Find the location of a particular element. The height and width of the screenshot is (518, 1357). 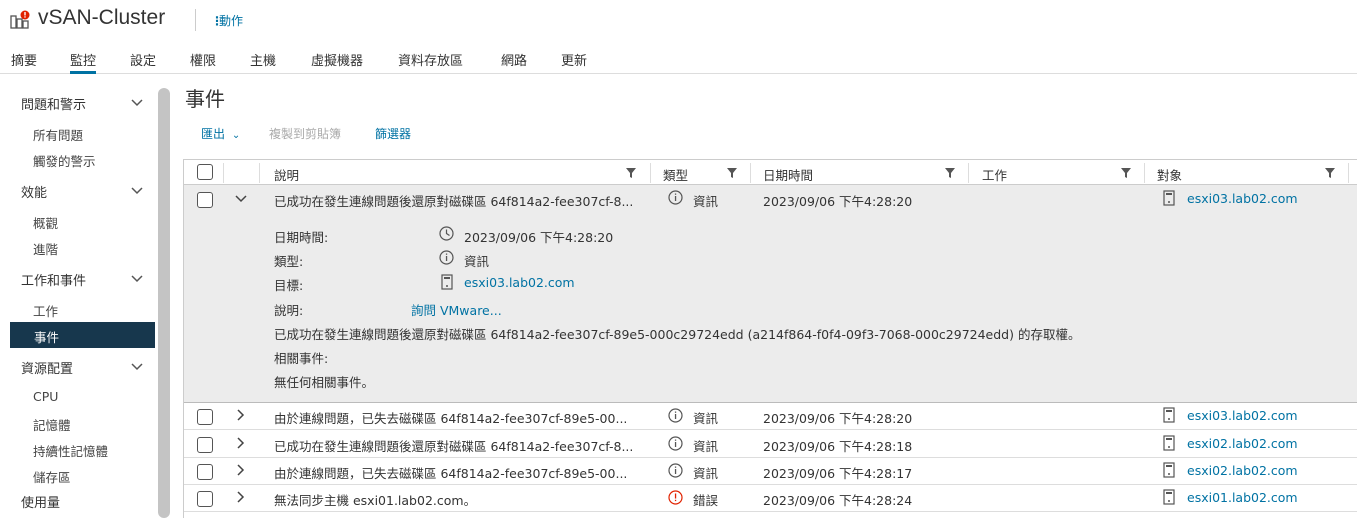

sidebar-item-persistent-memory: 持續性記憶體 is located at coordinates (70, 450).